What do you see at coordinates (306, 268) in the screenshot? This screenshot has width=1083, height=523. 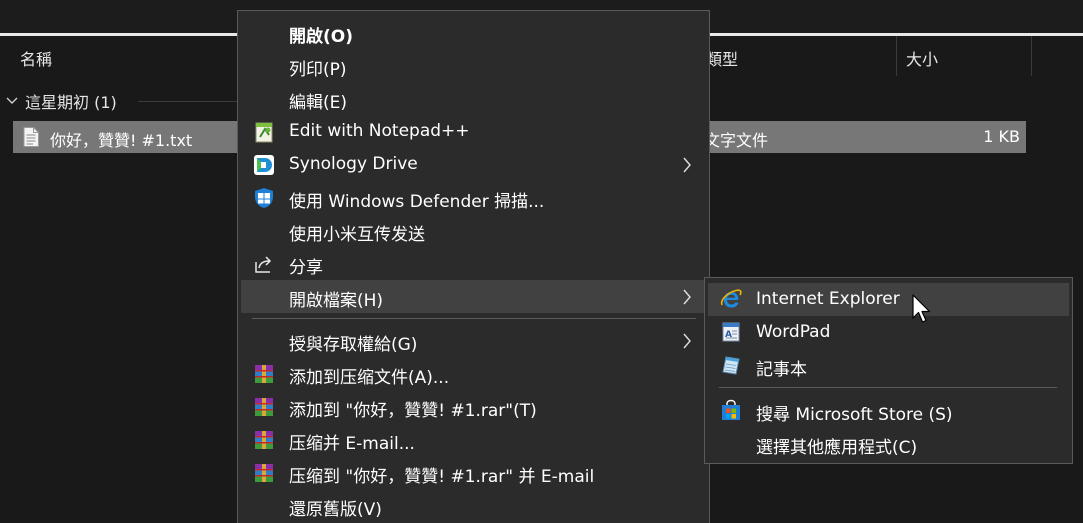 I see `menu-item-label: 分享` at bounding box center [306, 268].